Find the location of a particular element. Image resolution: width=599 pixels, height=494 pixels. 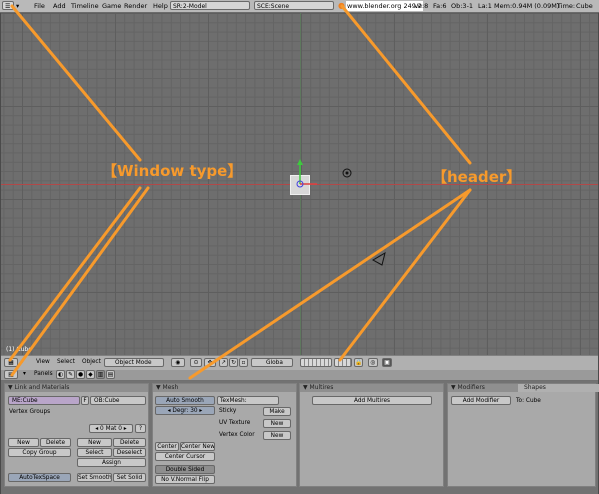

window-type-arrow-view is located at coordinates (75, 274).